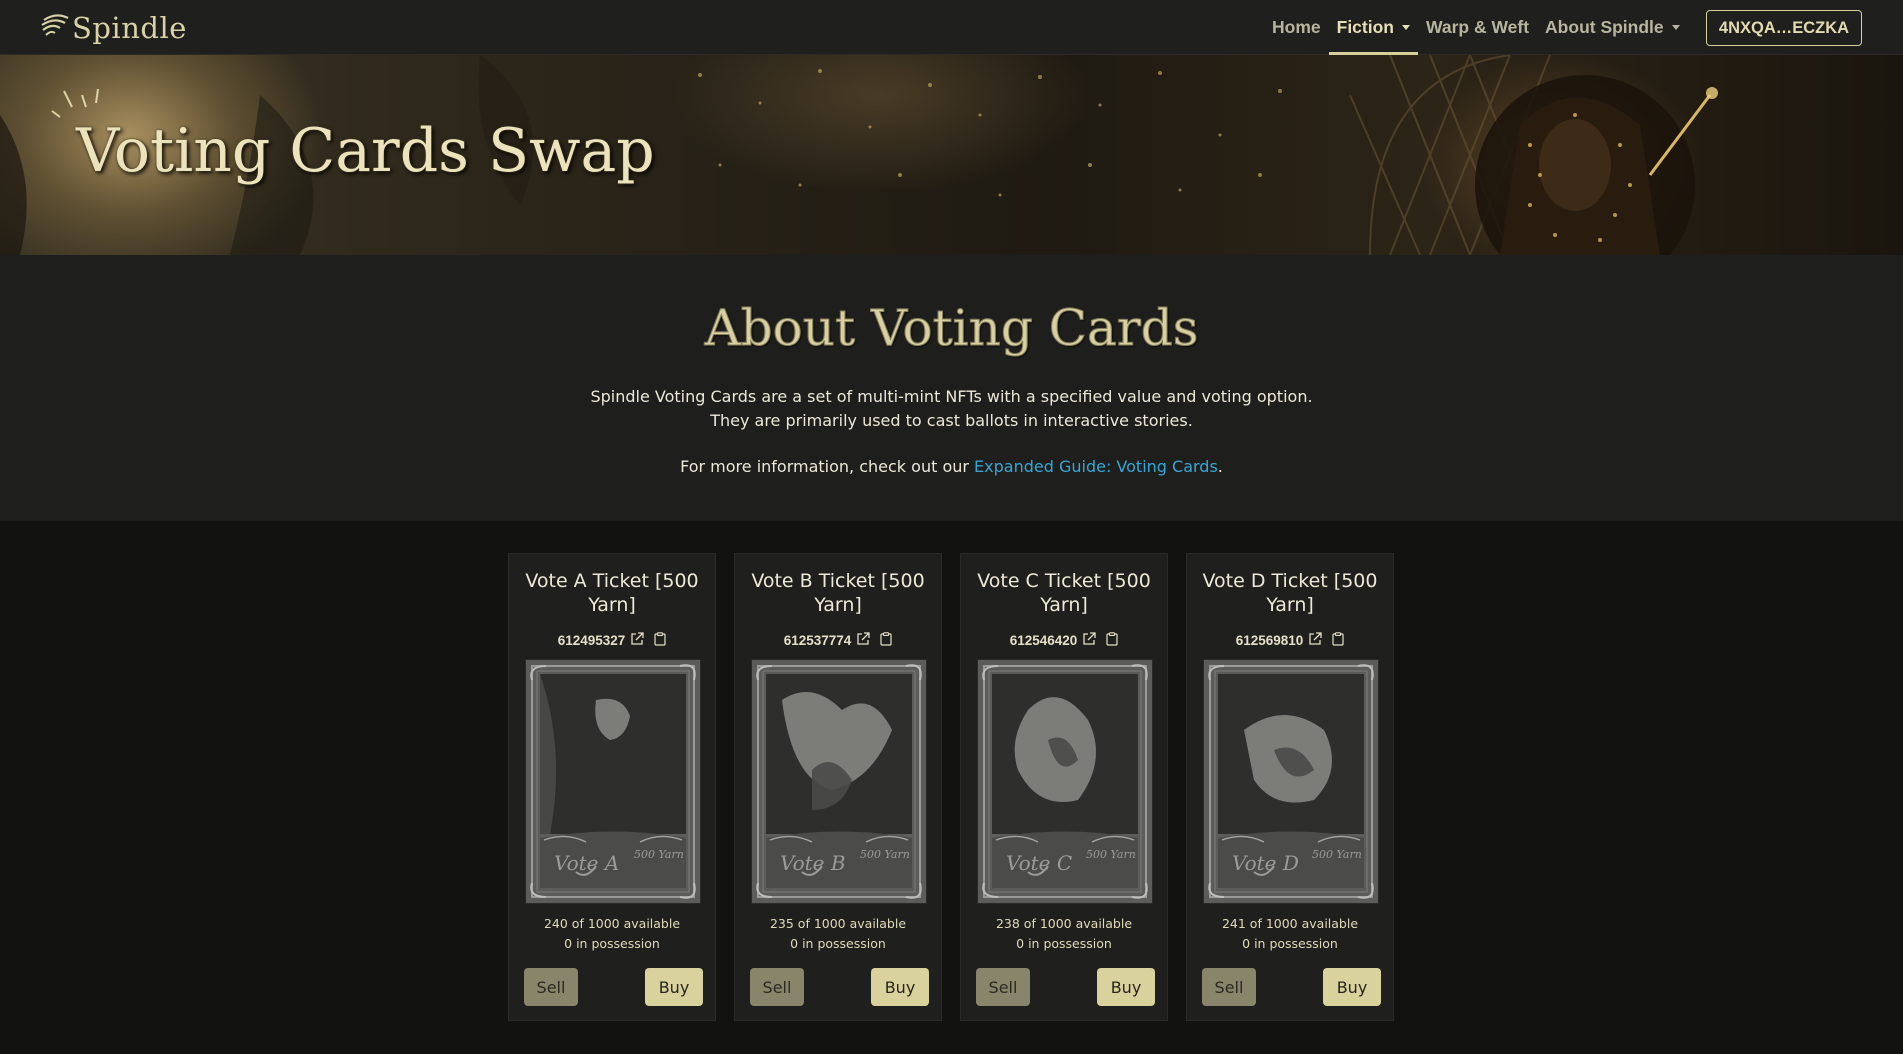  I want to click on card-asset-id-row: 612537774, so click(838, 640).